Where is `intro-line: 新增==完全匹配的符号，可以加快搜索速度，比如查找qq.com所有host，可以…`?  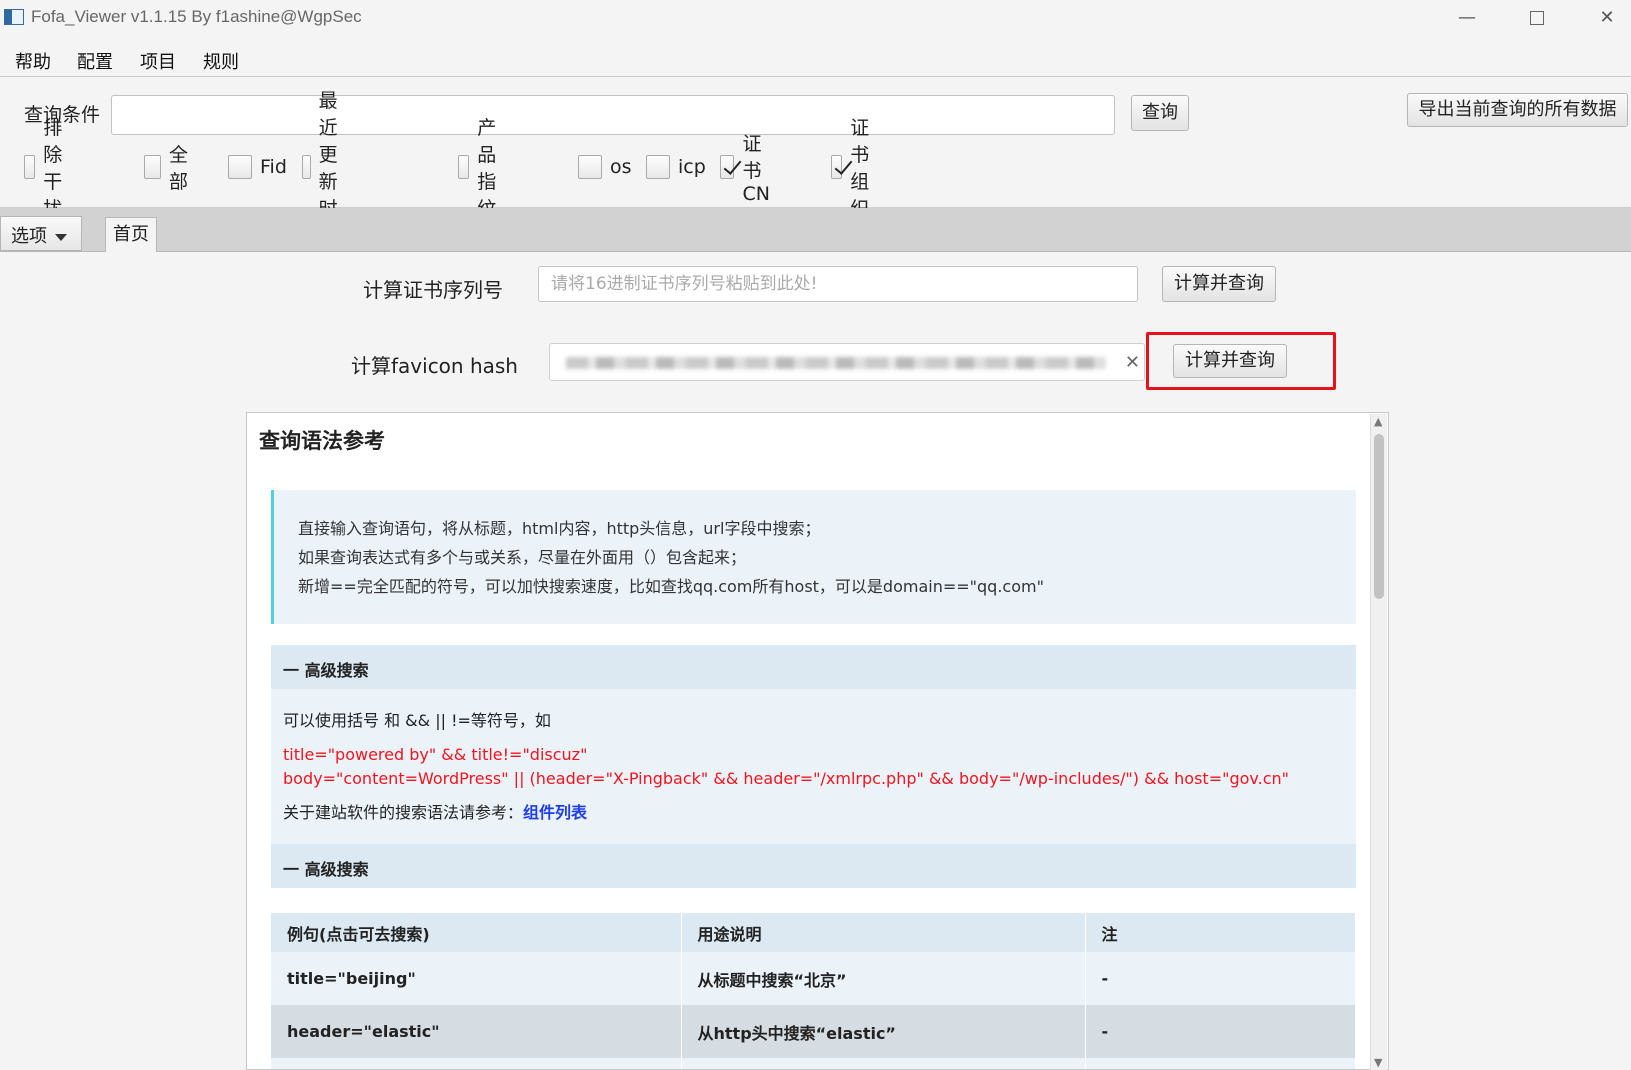 intro-line: 新增==完全匹配的符号，可以加快搜索速度，比如查找qq.com所有host，可以… is located at coordinates (671, 586).